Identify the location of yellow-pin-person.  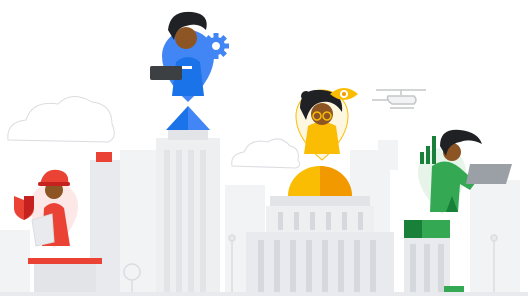
(326, 124).